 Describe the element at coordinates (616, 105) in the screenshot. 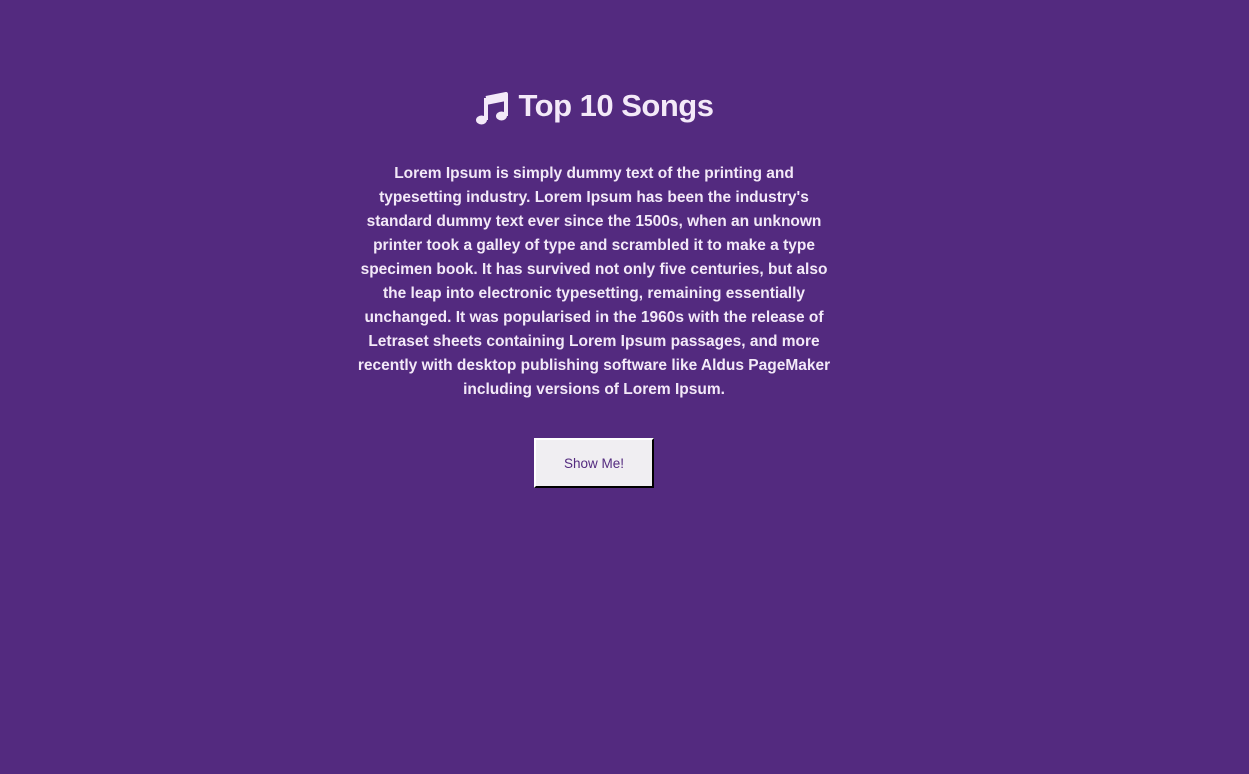

I see `page-title: Top 10 Songs` at that location.